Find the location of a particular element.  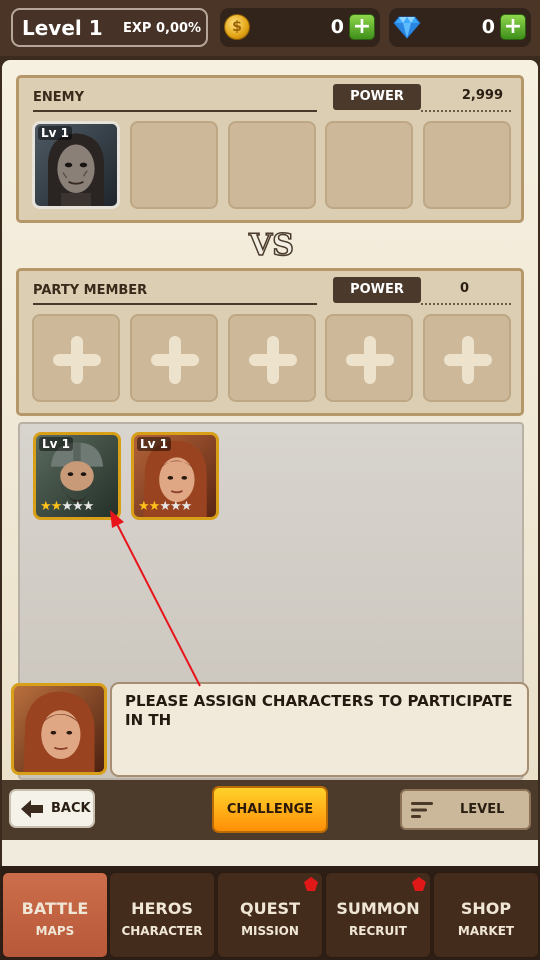

enemy-team-box: ENEMY POWER 2,999 Lv 1 is located at coordinates (270, 149).